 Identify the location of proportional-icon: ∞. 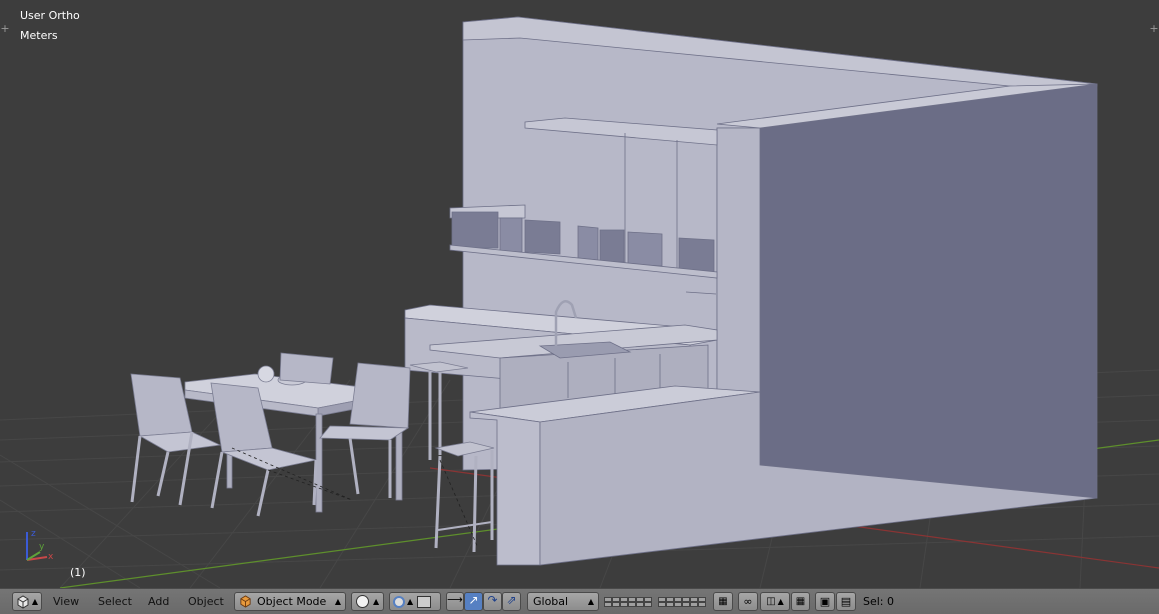
(748, 601).